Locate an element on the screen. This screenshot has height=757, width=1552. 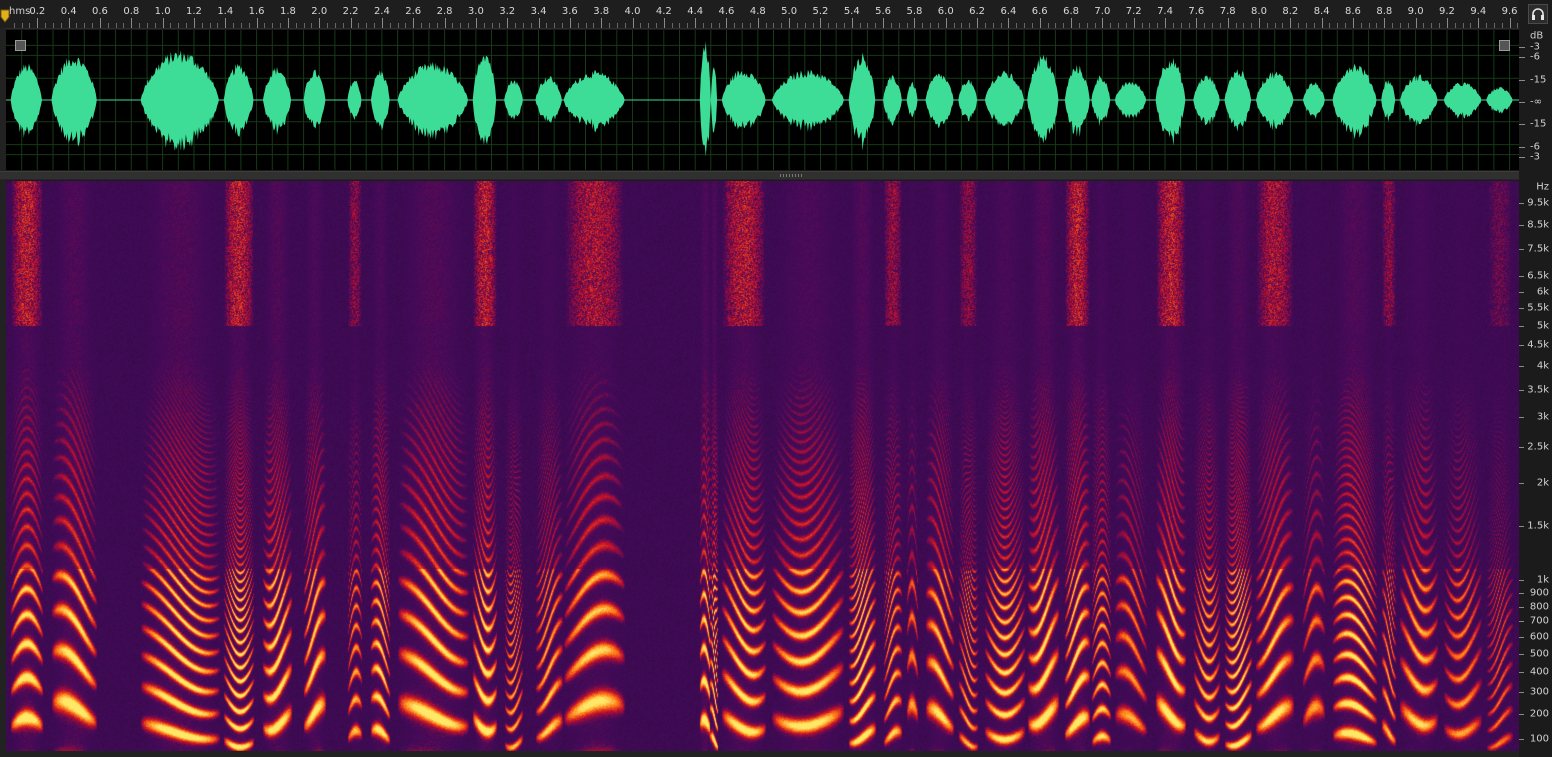
time-tick-label: 2.4 is located at coordinates (381, 11).